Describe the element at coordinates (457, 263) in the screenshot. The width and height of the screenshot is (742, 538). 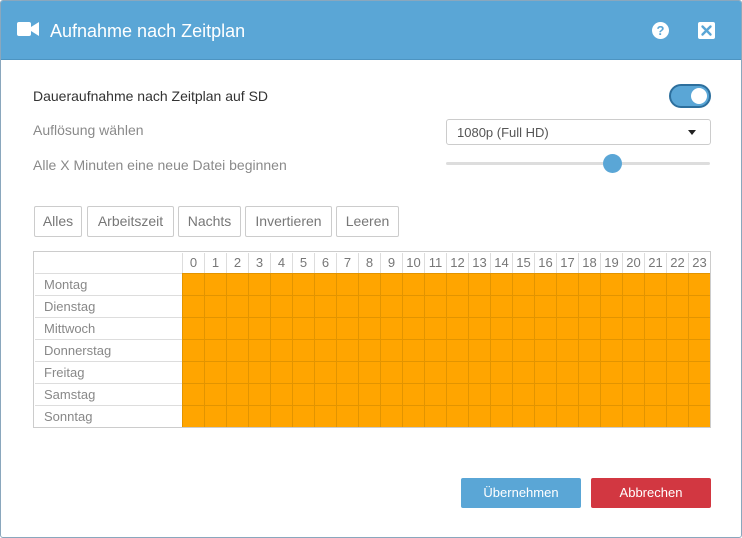
I see `hour-header: 12` at that location.